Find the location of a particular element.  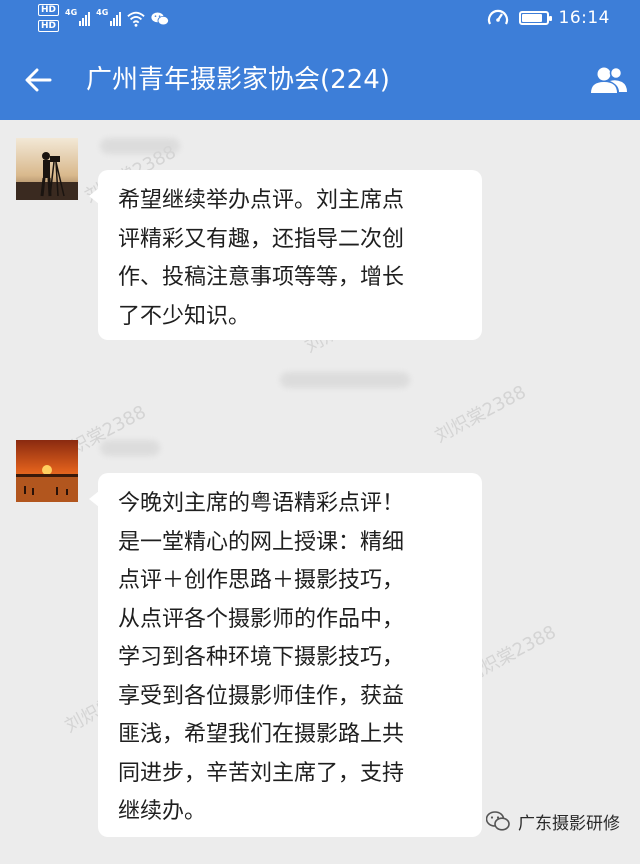

photographer-silhouette-avatar is located at coordinates (47, 169).